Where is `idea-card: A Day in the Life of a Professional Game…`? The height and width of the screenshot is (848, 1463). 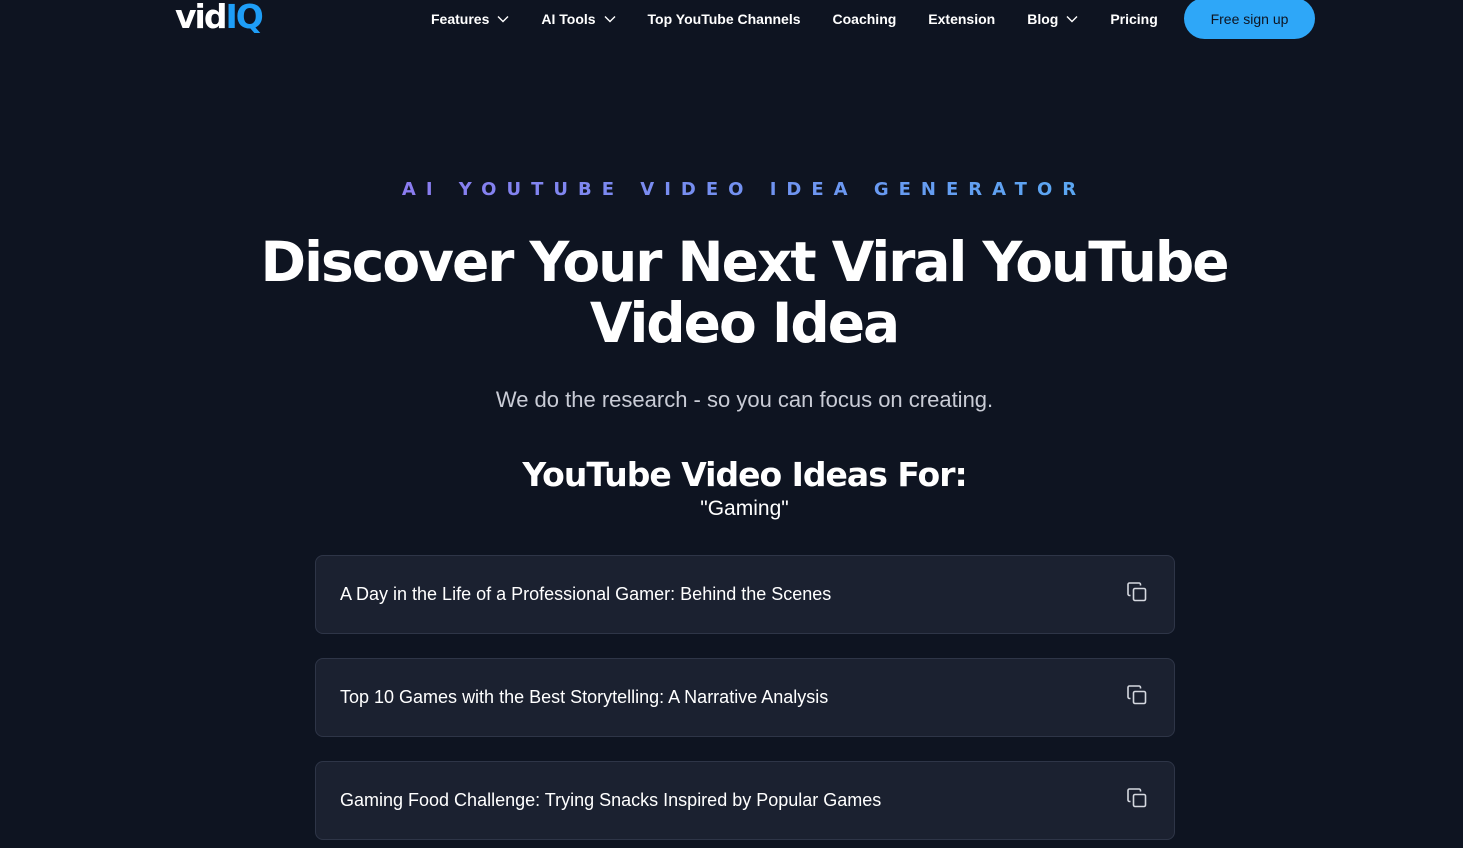 idea-card: A Day in the Life of a Professional Game… is located at coordinates (745, 594).